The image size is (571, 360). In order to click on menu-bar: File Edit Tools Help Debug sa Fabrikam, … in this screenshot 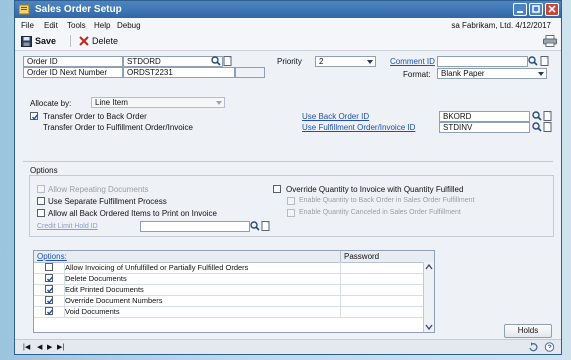, I will do `click(288, 25)`.